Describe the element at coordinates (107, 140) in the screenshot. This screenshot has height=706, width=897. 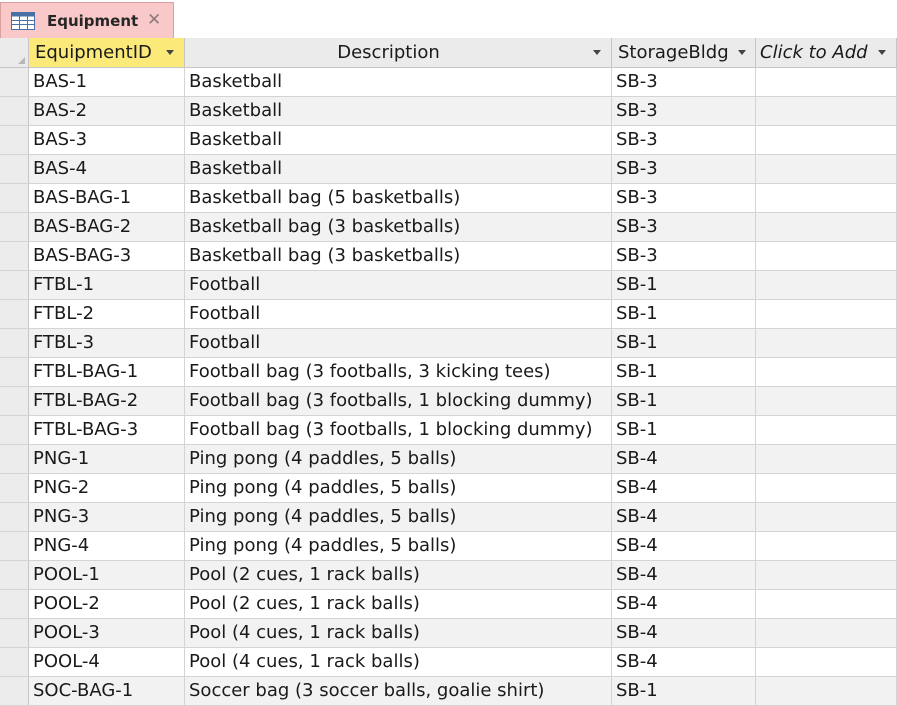
I see `cell-equipmentid: BAS-3` at that location.